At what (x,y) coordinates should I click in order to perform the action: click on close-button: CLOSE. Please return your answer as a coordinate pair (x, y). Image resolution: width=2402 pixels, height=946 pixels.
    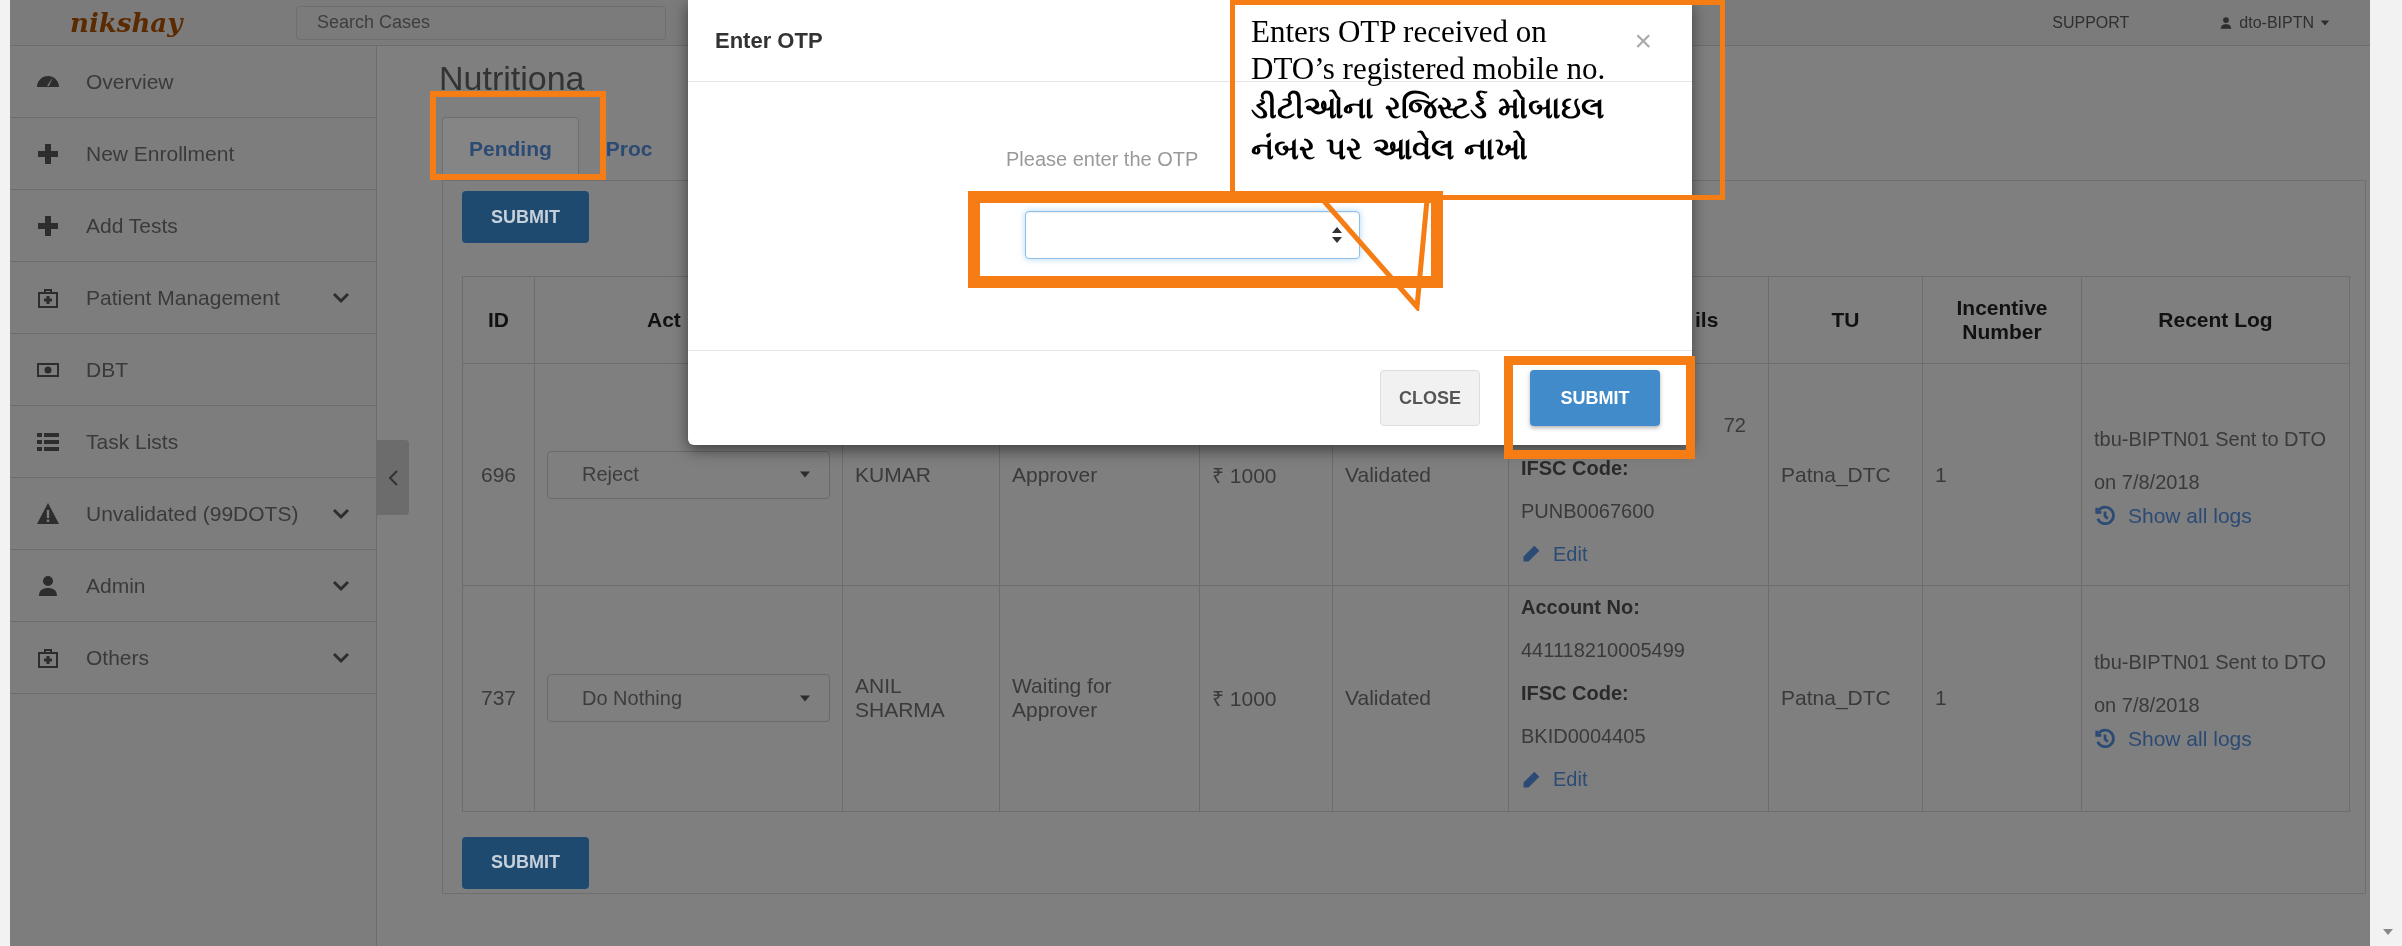
    Looking at the image, I should click on (1430, 398).